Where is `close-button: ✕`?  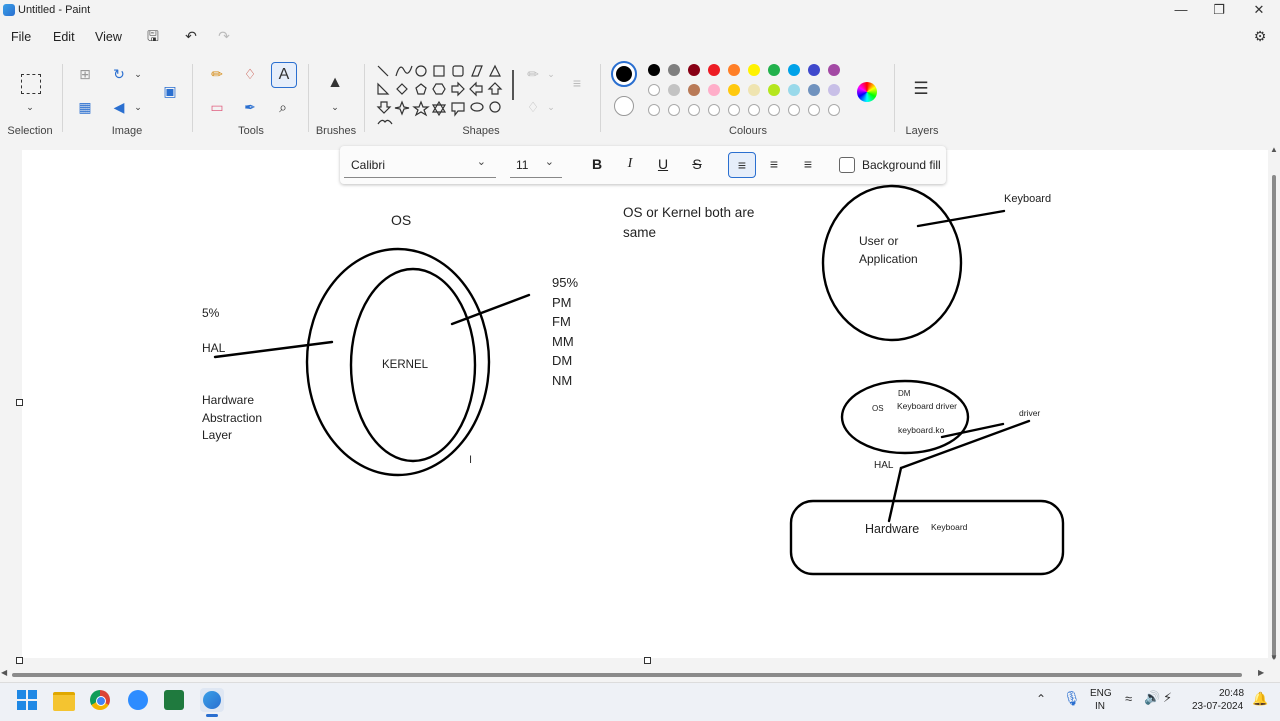
close-button: ✕ is located at coordinates (1259, 11).